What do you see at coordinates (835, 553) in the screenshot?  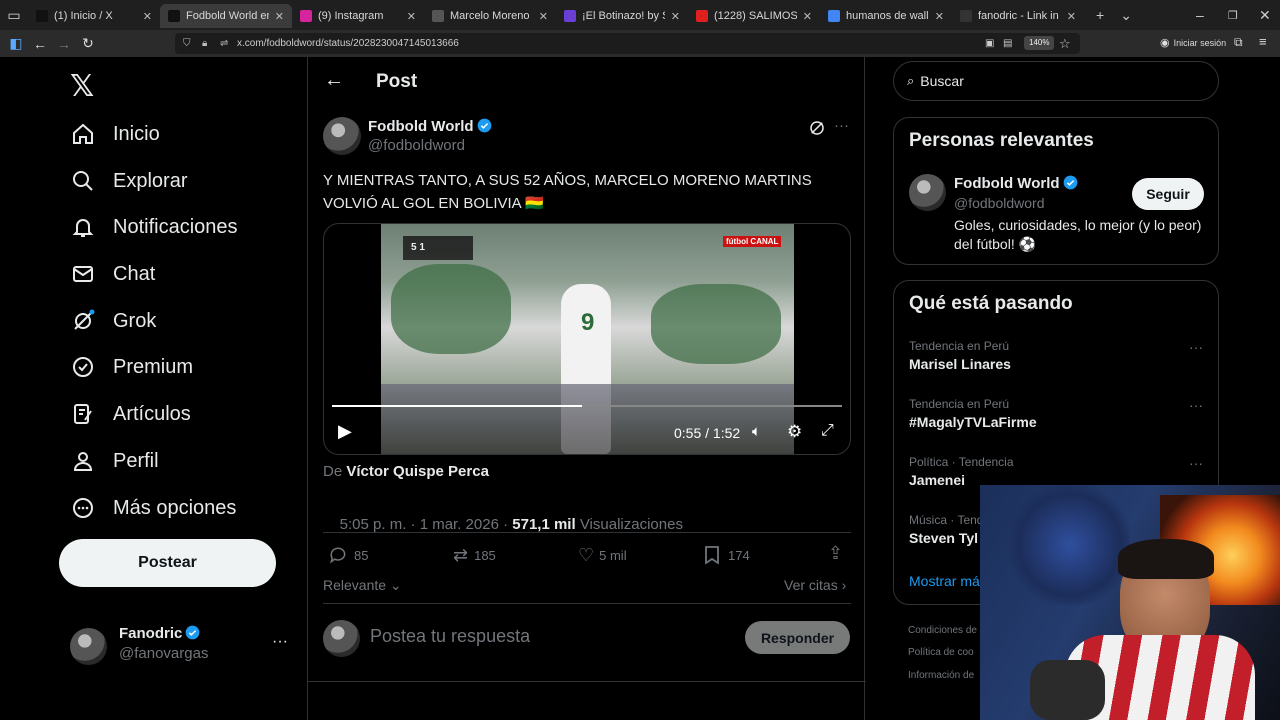 I see `share-icon: ⇪` at bounding box center [835, 553].